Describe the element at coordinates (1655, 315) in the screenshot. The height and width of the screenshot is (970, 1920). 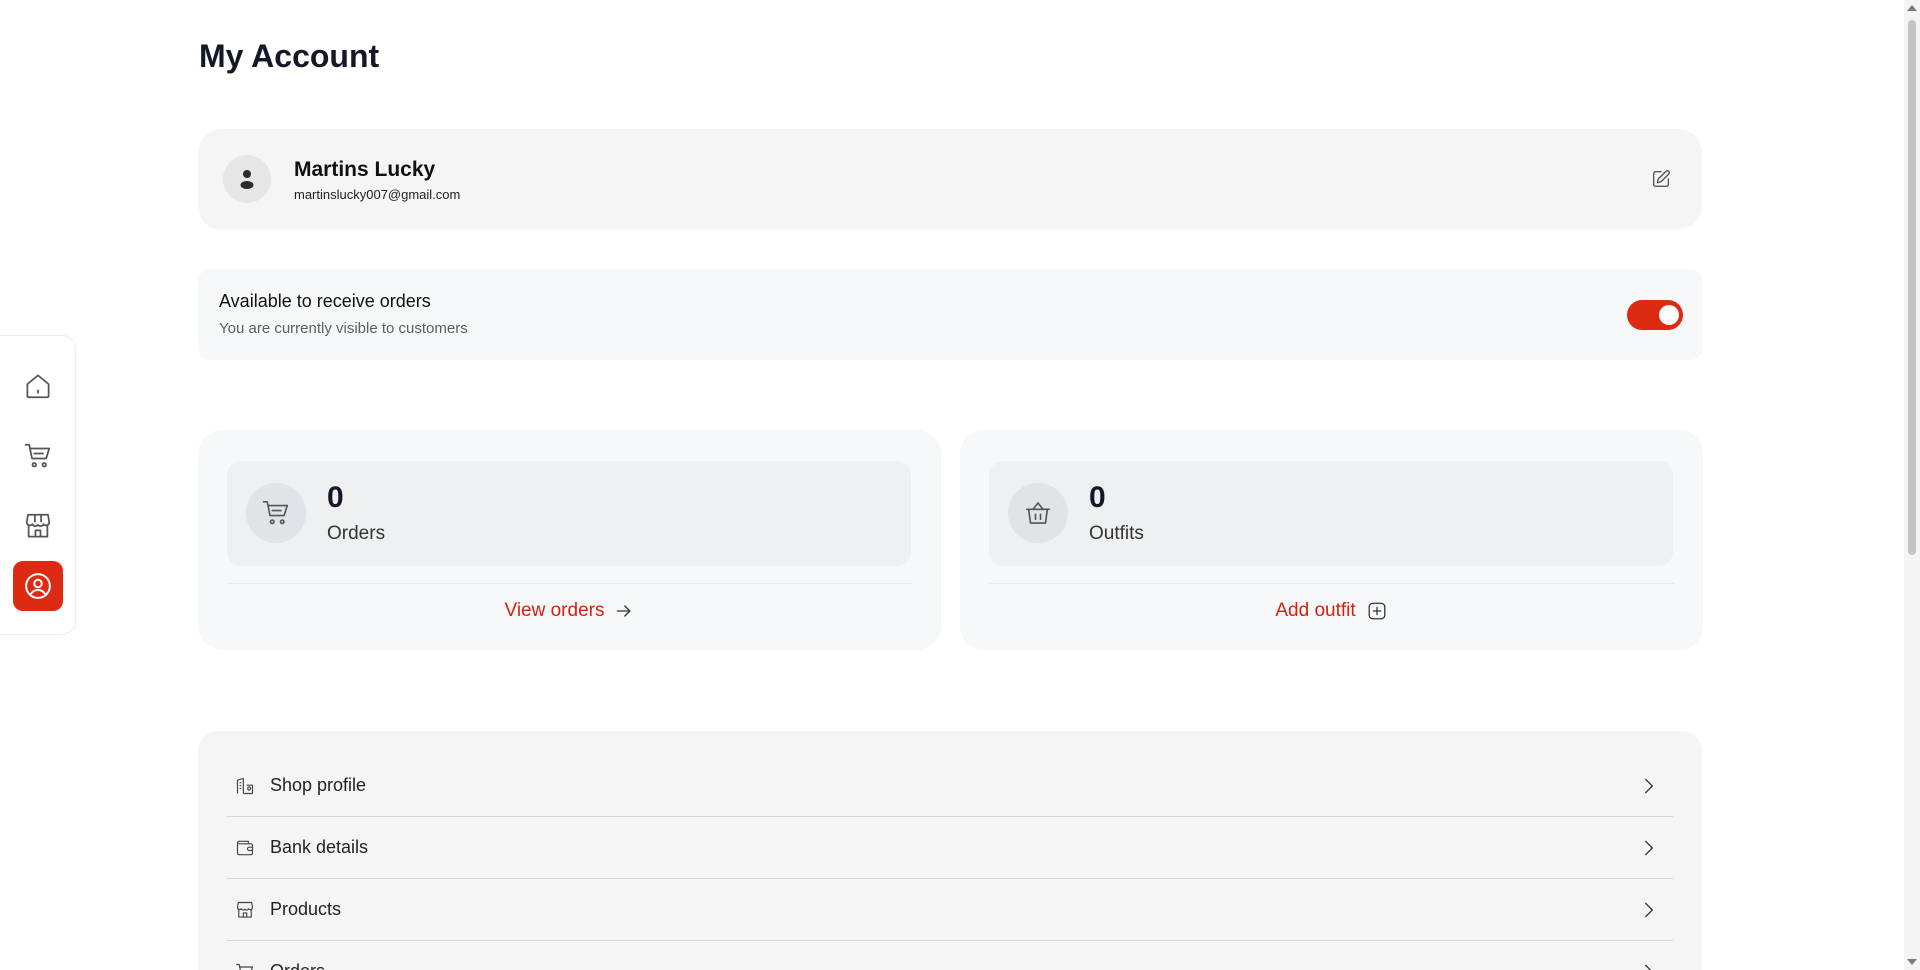
I see `availability-toggle` at that location.